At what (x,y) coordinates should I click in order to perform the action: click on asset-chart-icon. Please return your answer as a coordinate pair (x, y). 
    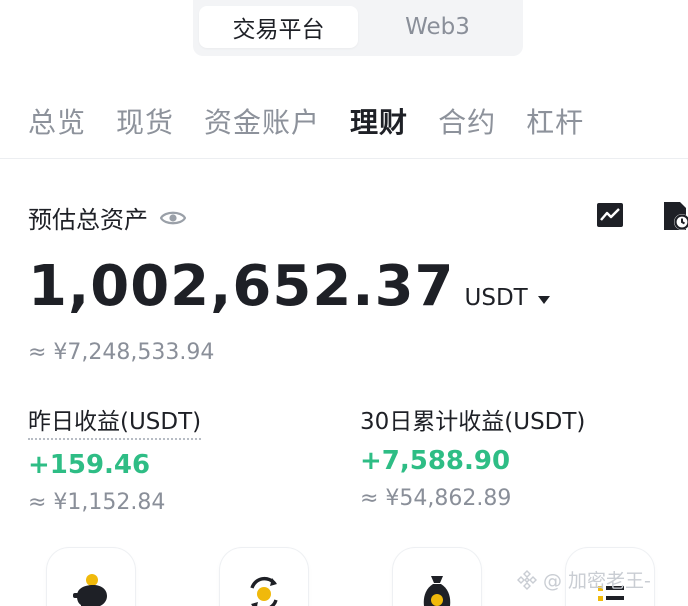
    Looking at the image, I should click on (610, 215).